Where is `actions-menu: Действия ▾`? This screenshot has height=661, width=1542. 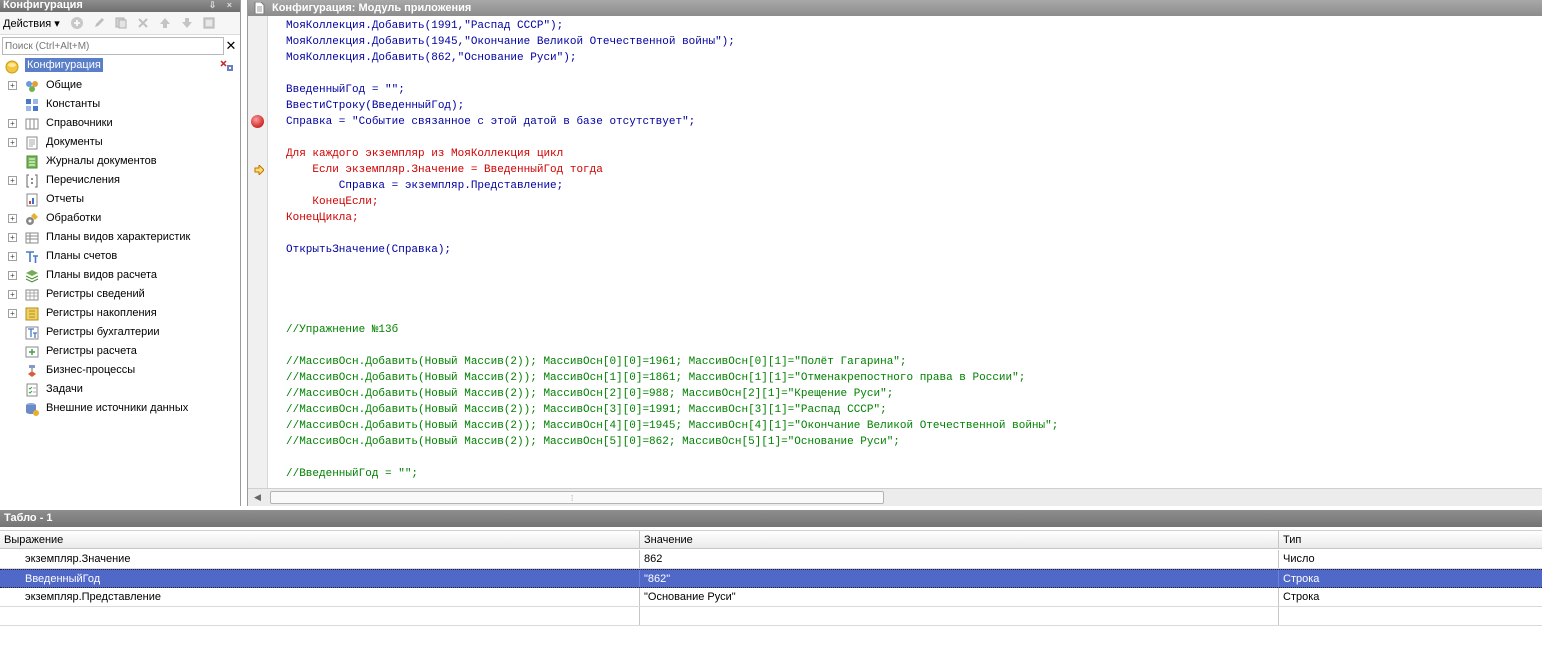
actions-menu: Действия ▾ is located at coordinates (31, 23).